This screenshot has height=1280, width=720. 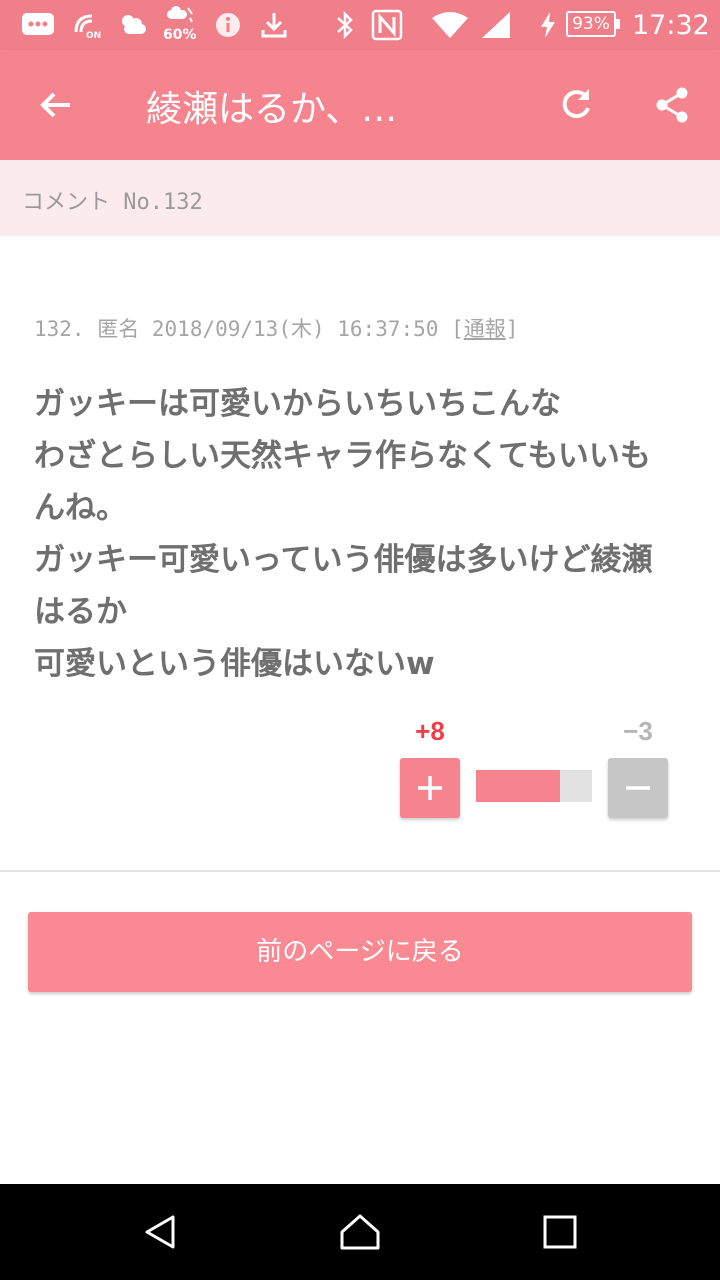 I want to click on minus-vote-button, so click(x=638, y=788).